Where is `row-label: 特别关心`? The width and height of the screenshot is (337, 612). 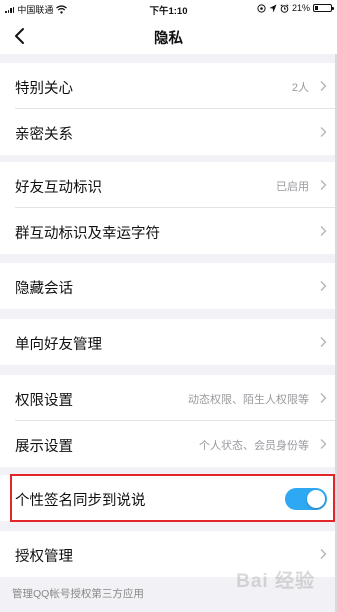
row-label: 特别关心 is located at coordinates (44, 89).